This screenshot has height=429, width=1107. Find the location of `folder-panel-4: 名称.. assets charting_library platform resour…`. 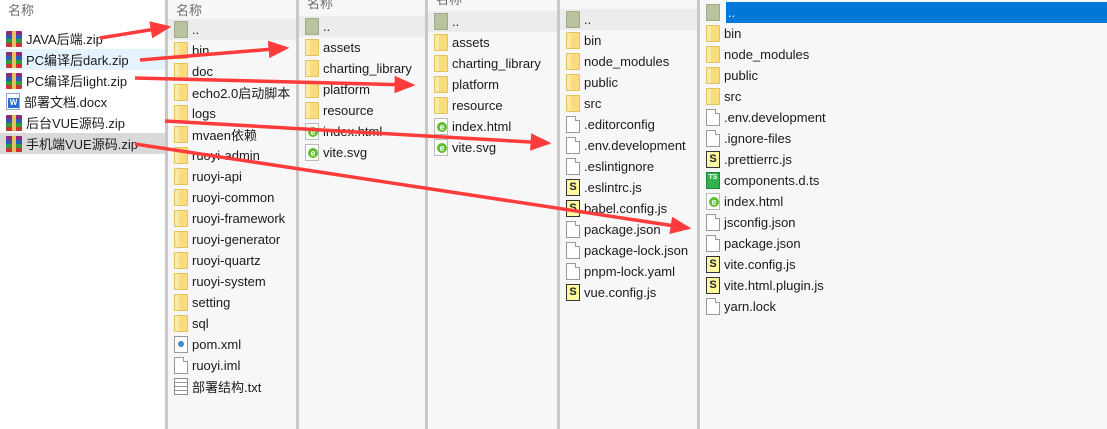

folder-panel-4: 名称.. assets charting_library platform resour… is located at coordinates (491, 214).